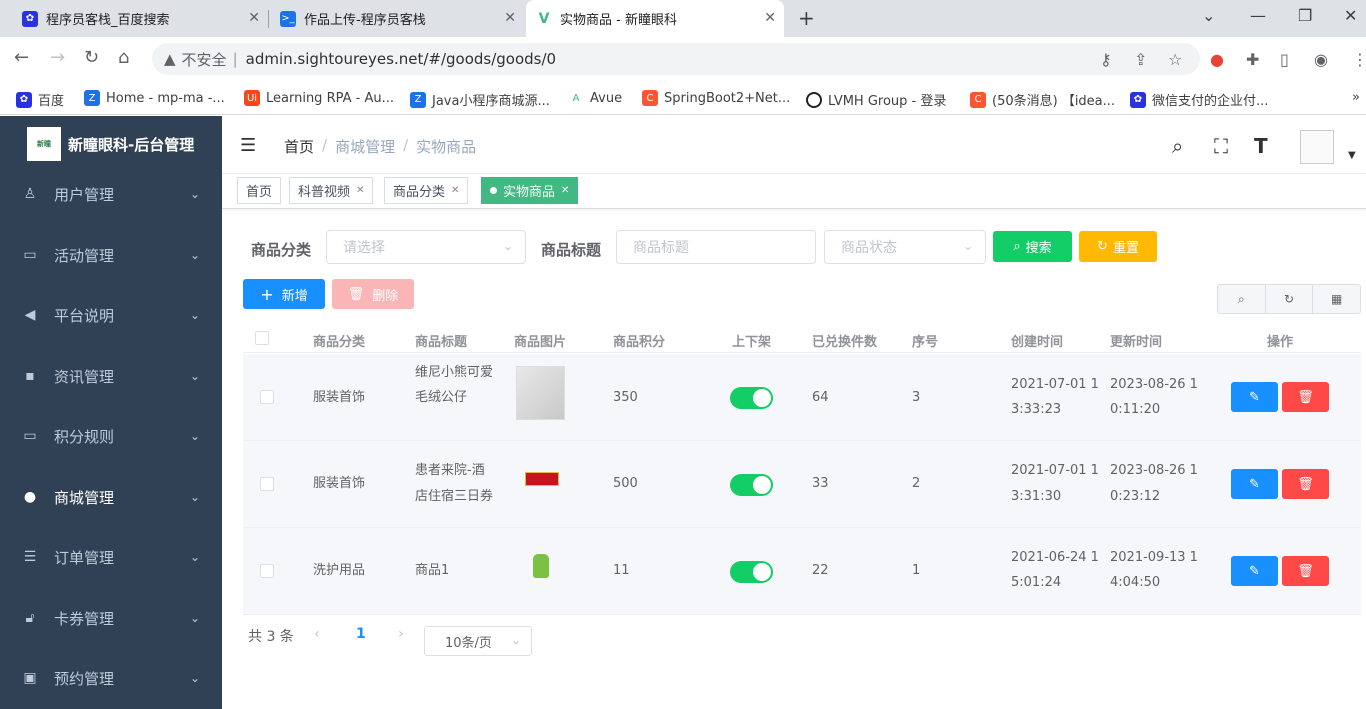 The width and height of the screenshot is (1366, 709). Describe the element at coordinates (478, 641) in the screenshot. I see `page-size-select: 10条/页 ⌄` at that location.